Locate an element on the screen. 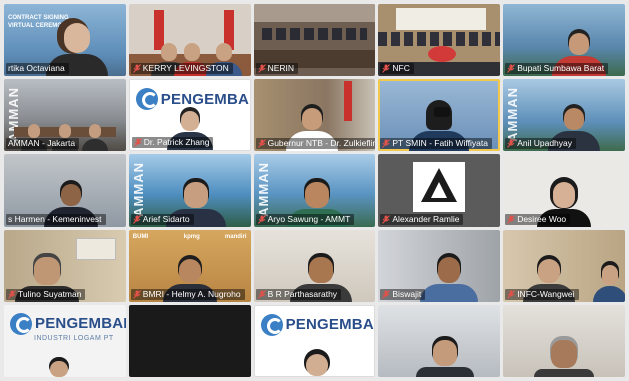 The height and width of the screenshot is (381, 629). participant-name: Aryo Sawung - AMMT is located at coordinates (305, 219).